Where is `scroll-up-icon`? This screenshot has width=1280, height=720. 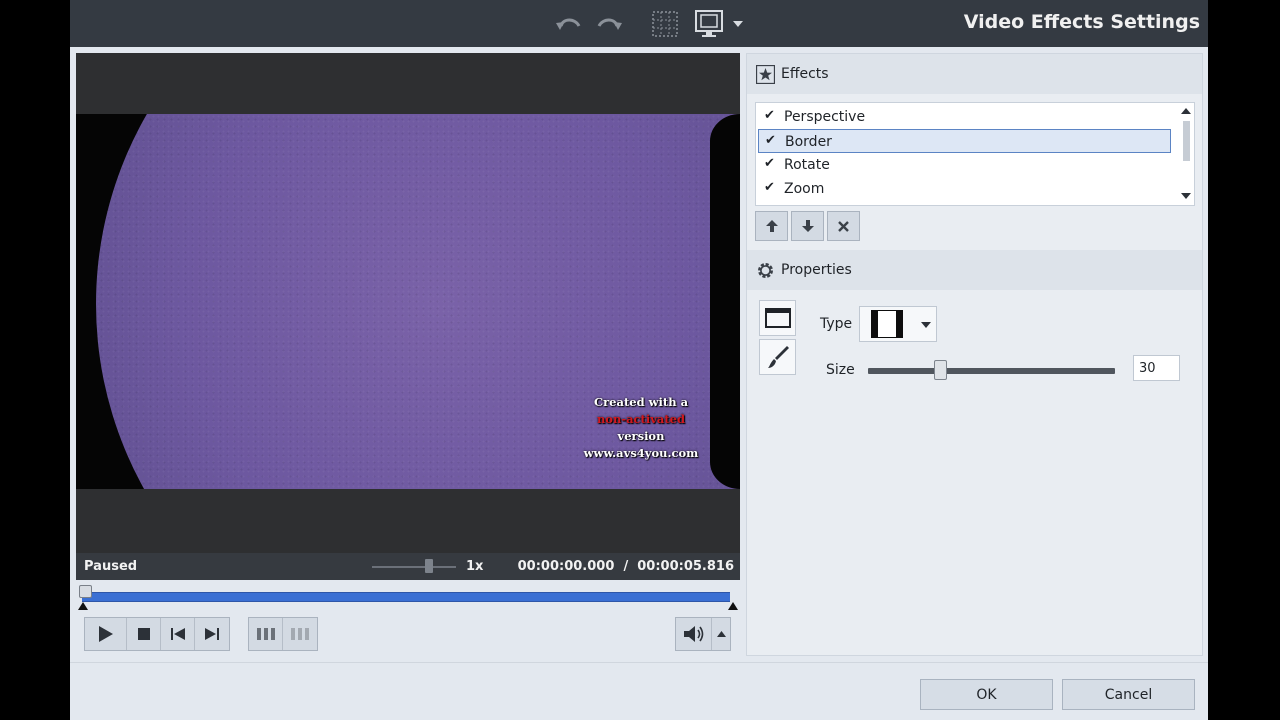
scroll-up-icon is located at coordinates (1186, 111).